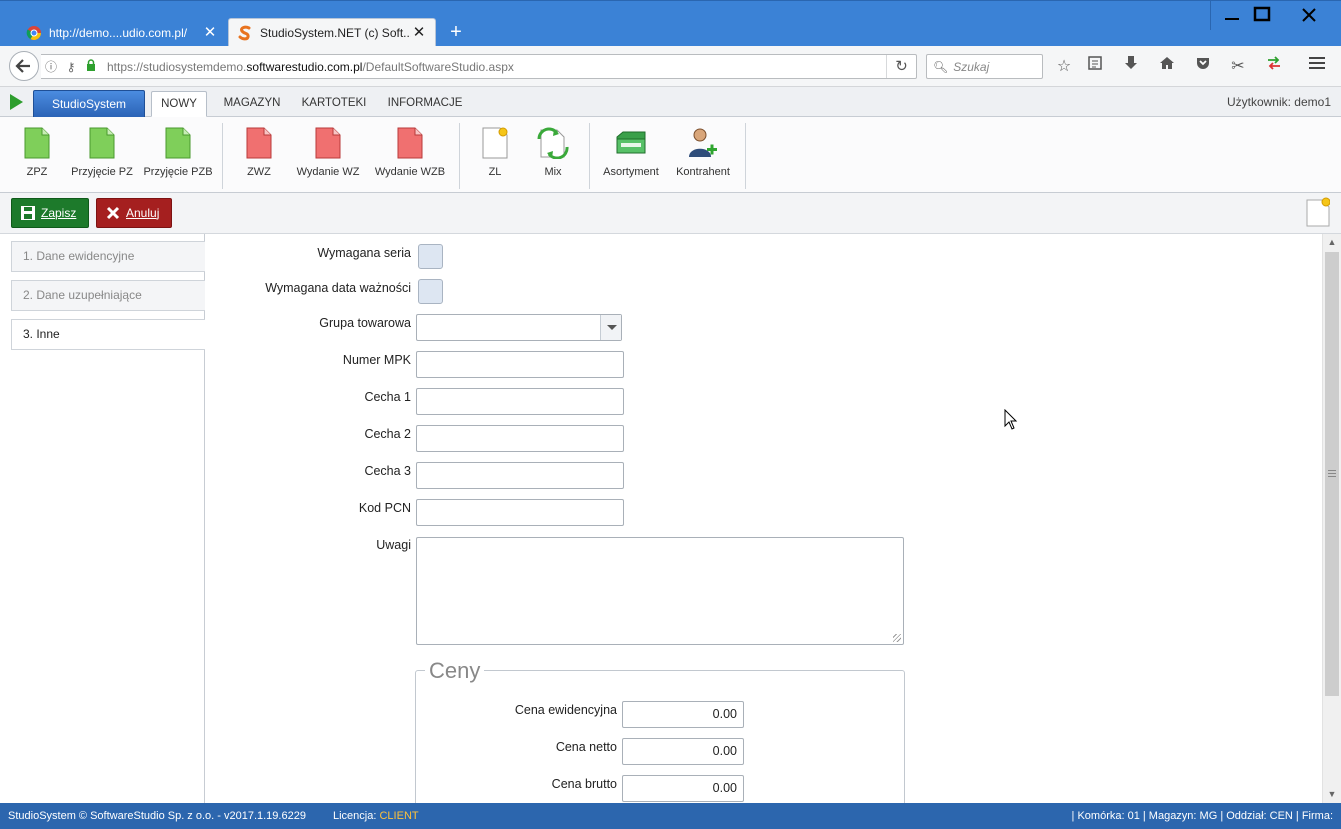 The width and height of the screenshot is (1341, 829). I want to click on ribbon-wydanie-wz-button: Wydanie WZ, so click(328, 154).